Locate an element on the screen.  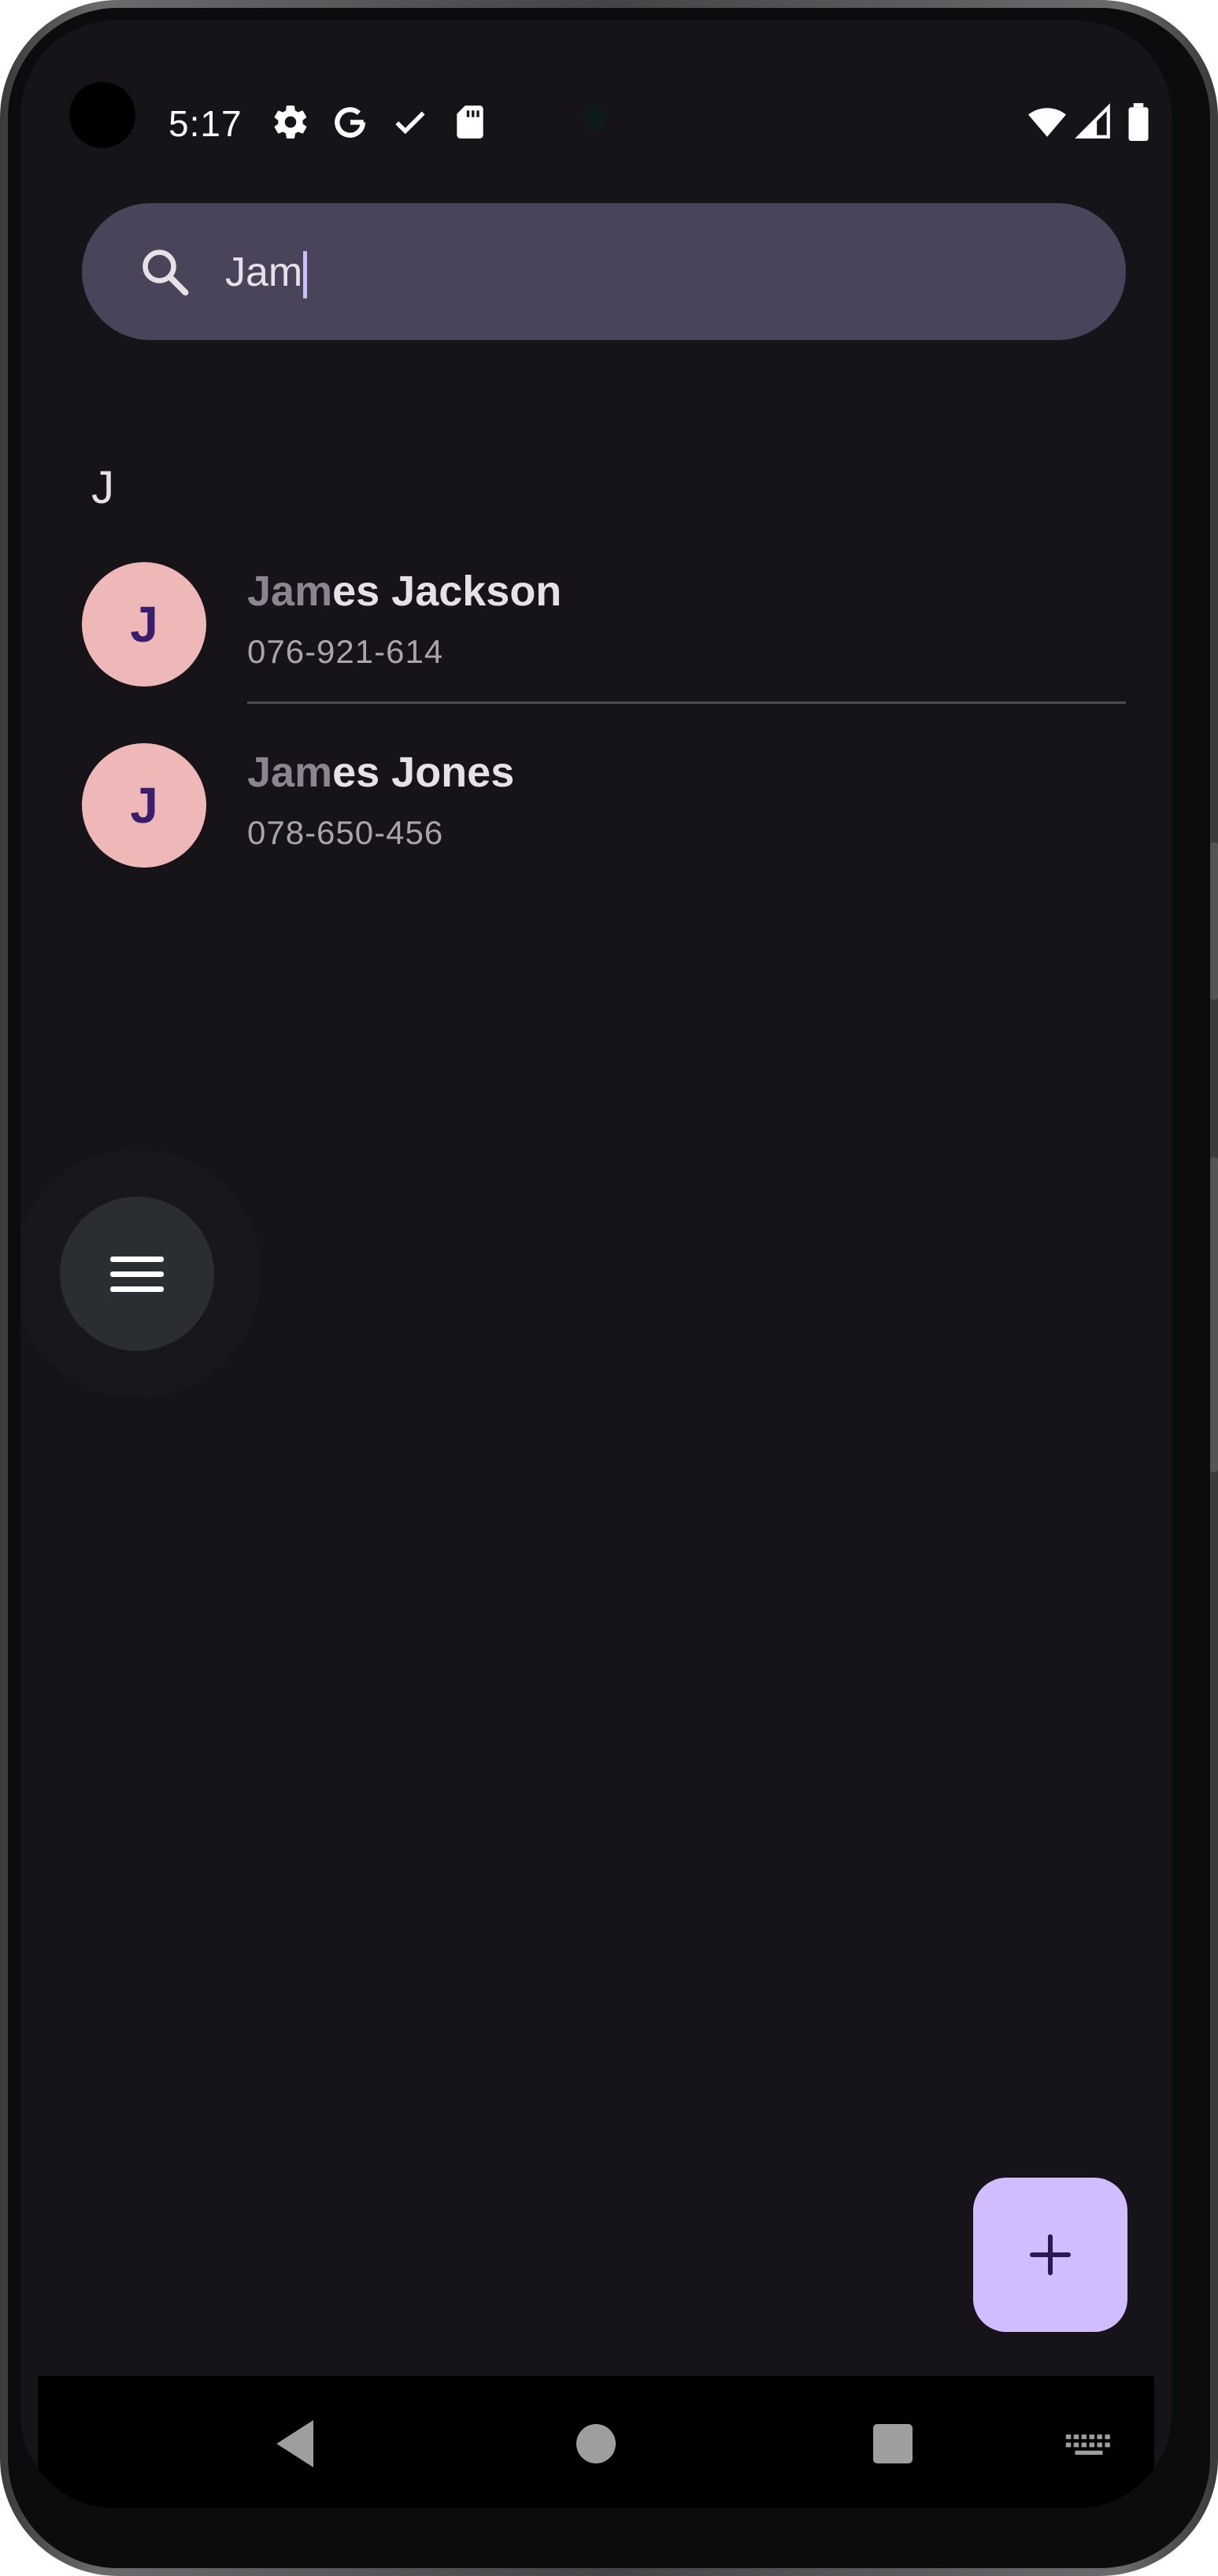
text-cursor is located at coordinates (305, 275).